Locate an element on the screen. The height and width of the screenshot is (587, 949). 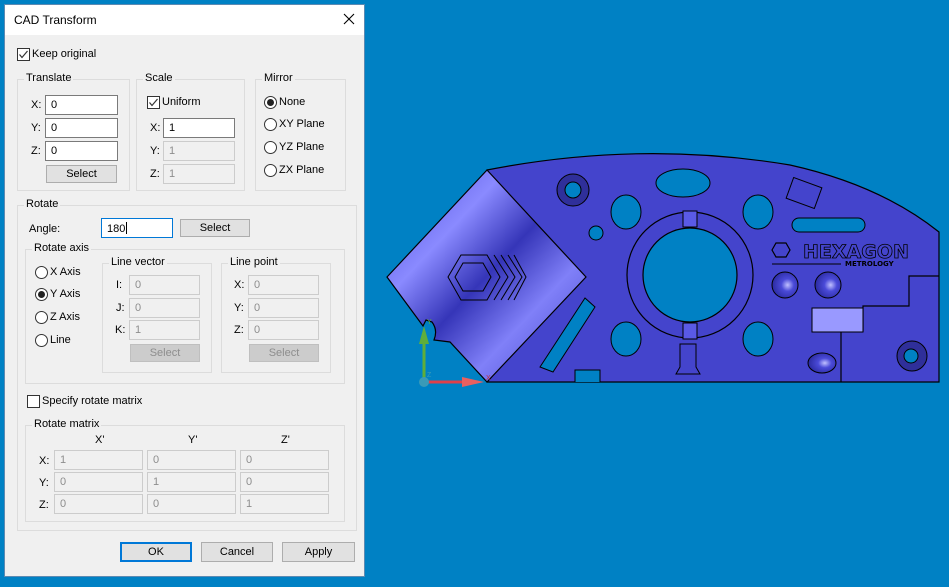
z-axis-radio is located at coordinates (41, 317).